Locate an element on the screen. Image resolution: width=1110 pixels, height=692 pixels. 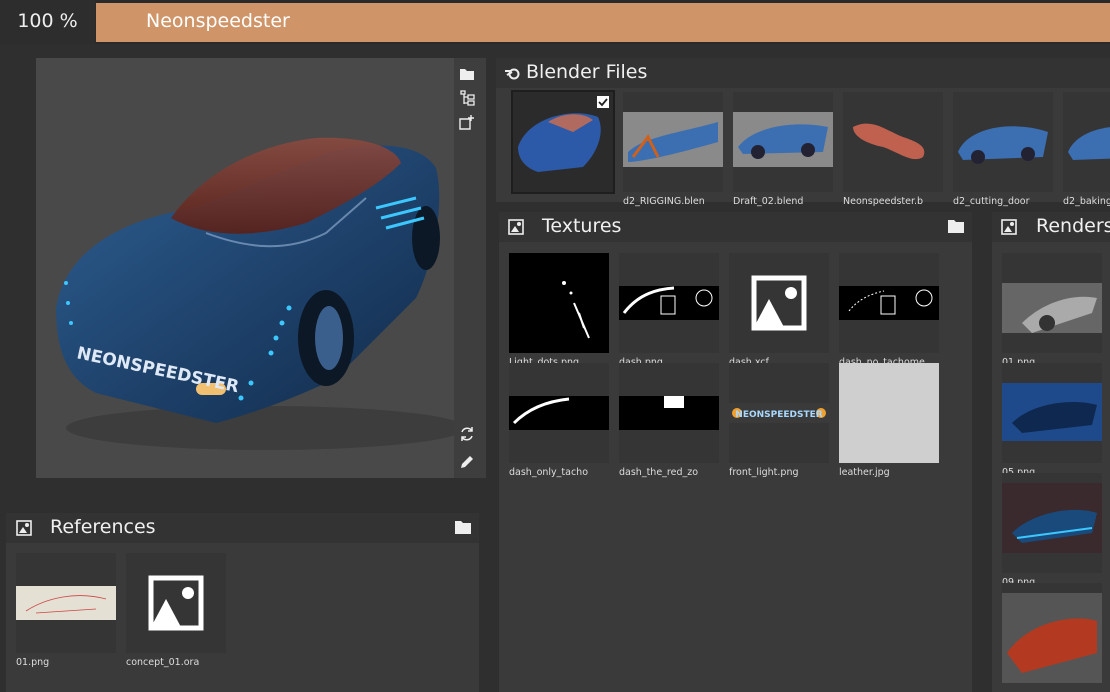
blender-file-item: Neonspeedster.b is located at coordinates (893, 149).